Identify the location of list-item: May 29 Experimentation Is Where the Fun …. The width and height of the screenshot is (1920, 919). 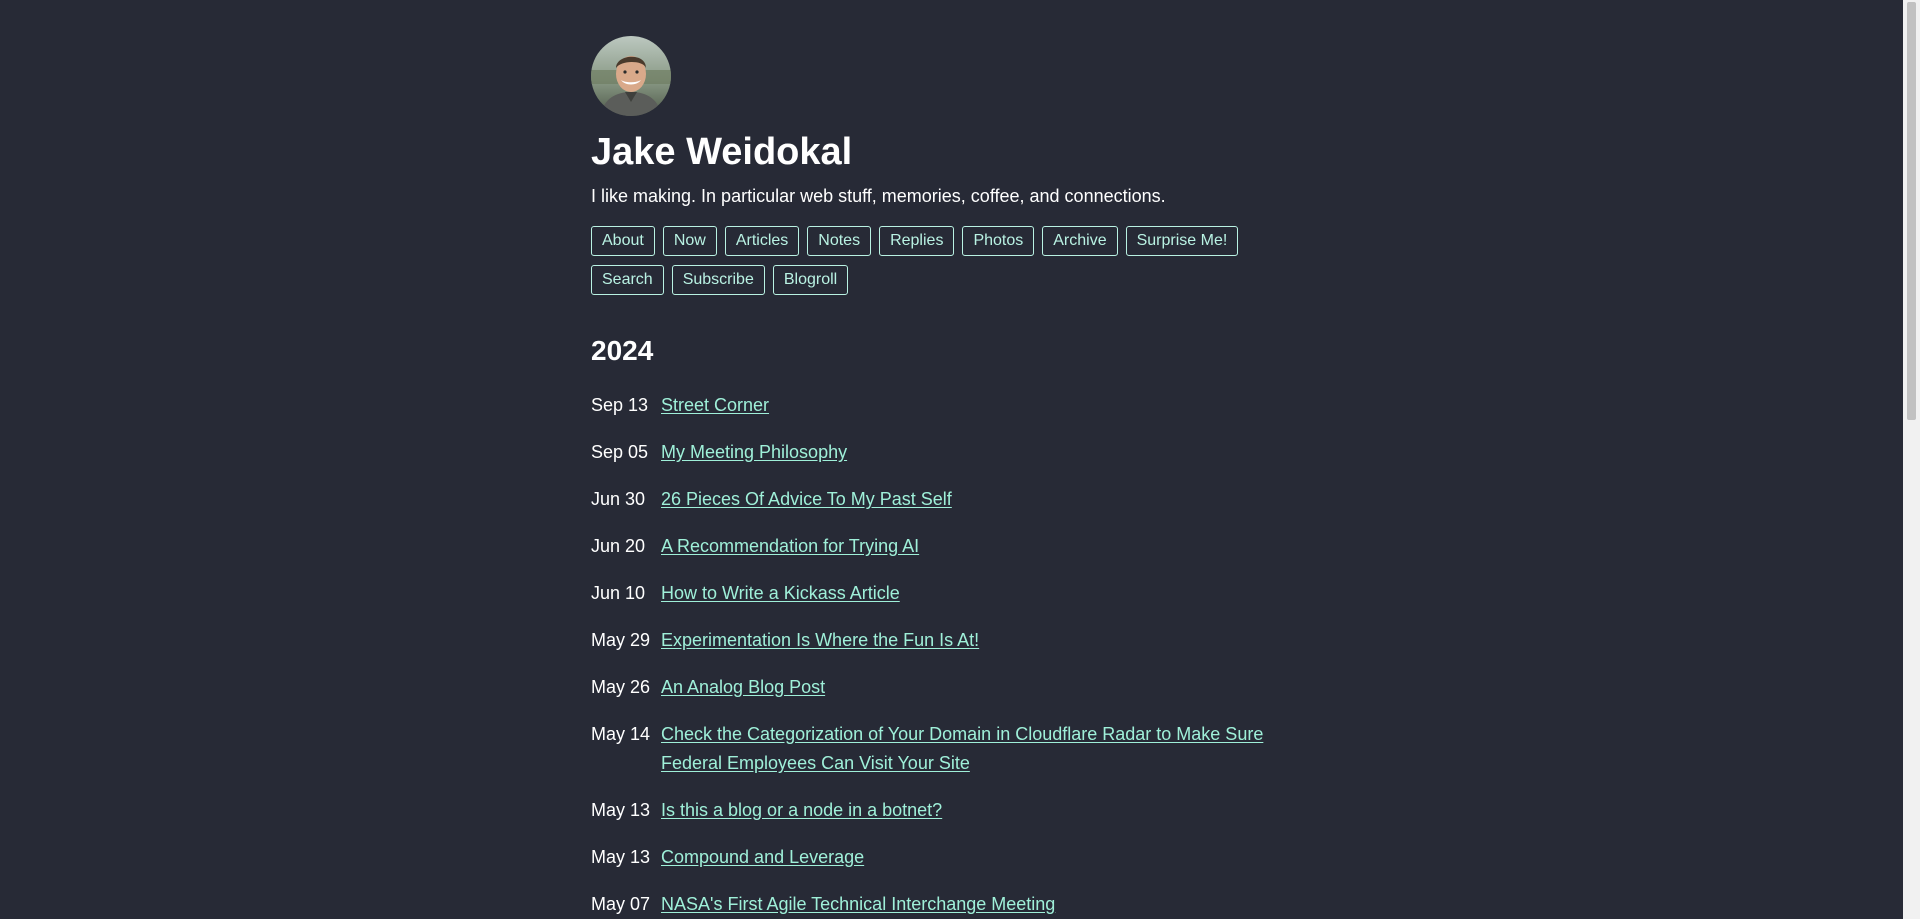
(941, 640).